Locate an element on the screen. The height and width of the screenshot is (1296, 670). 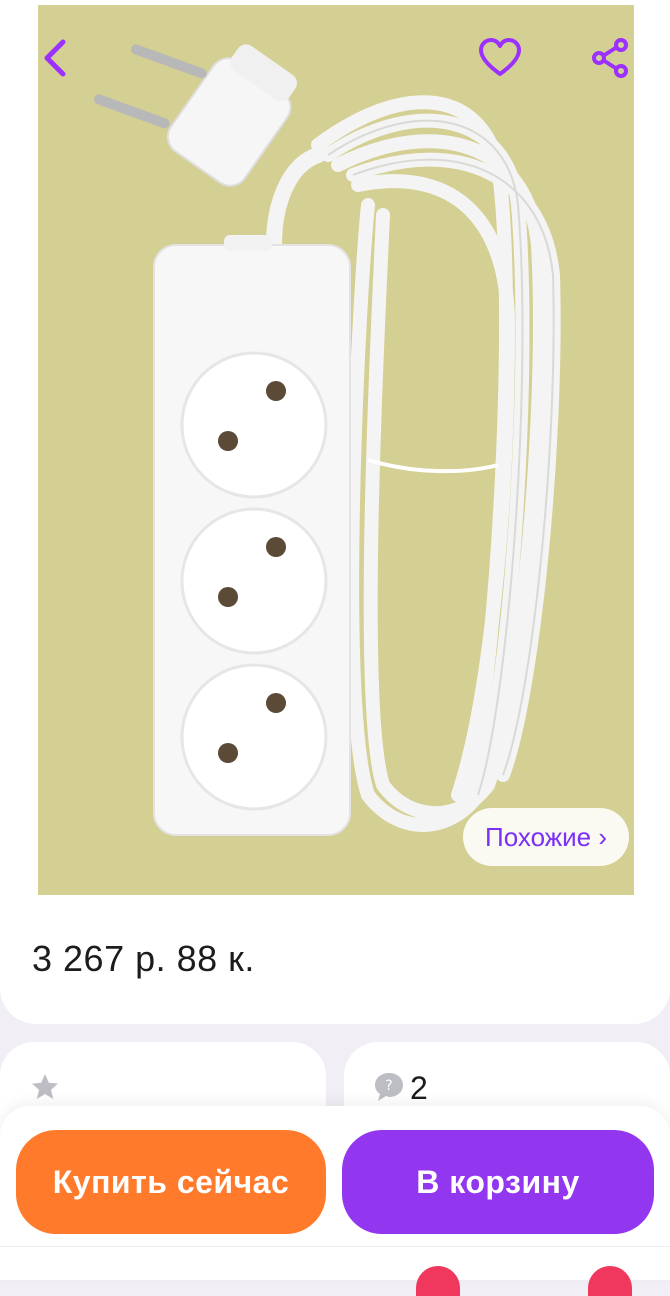
star-icon is located at coordinates (45, 1086).